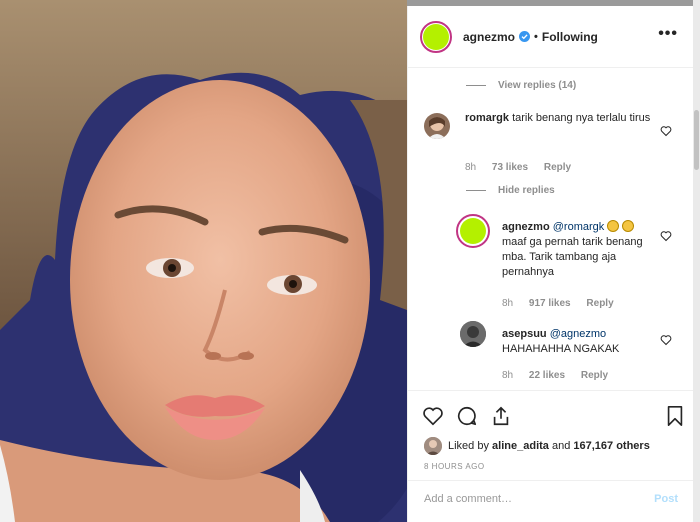 The image size is (700, 522). I want to click on comment-input, so click(539, 499).